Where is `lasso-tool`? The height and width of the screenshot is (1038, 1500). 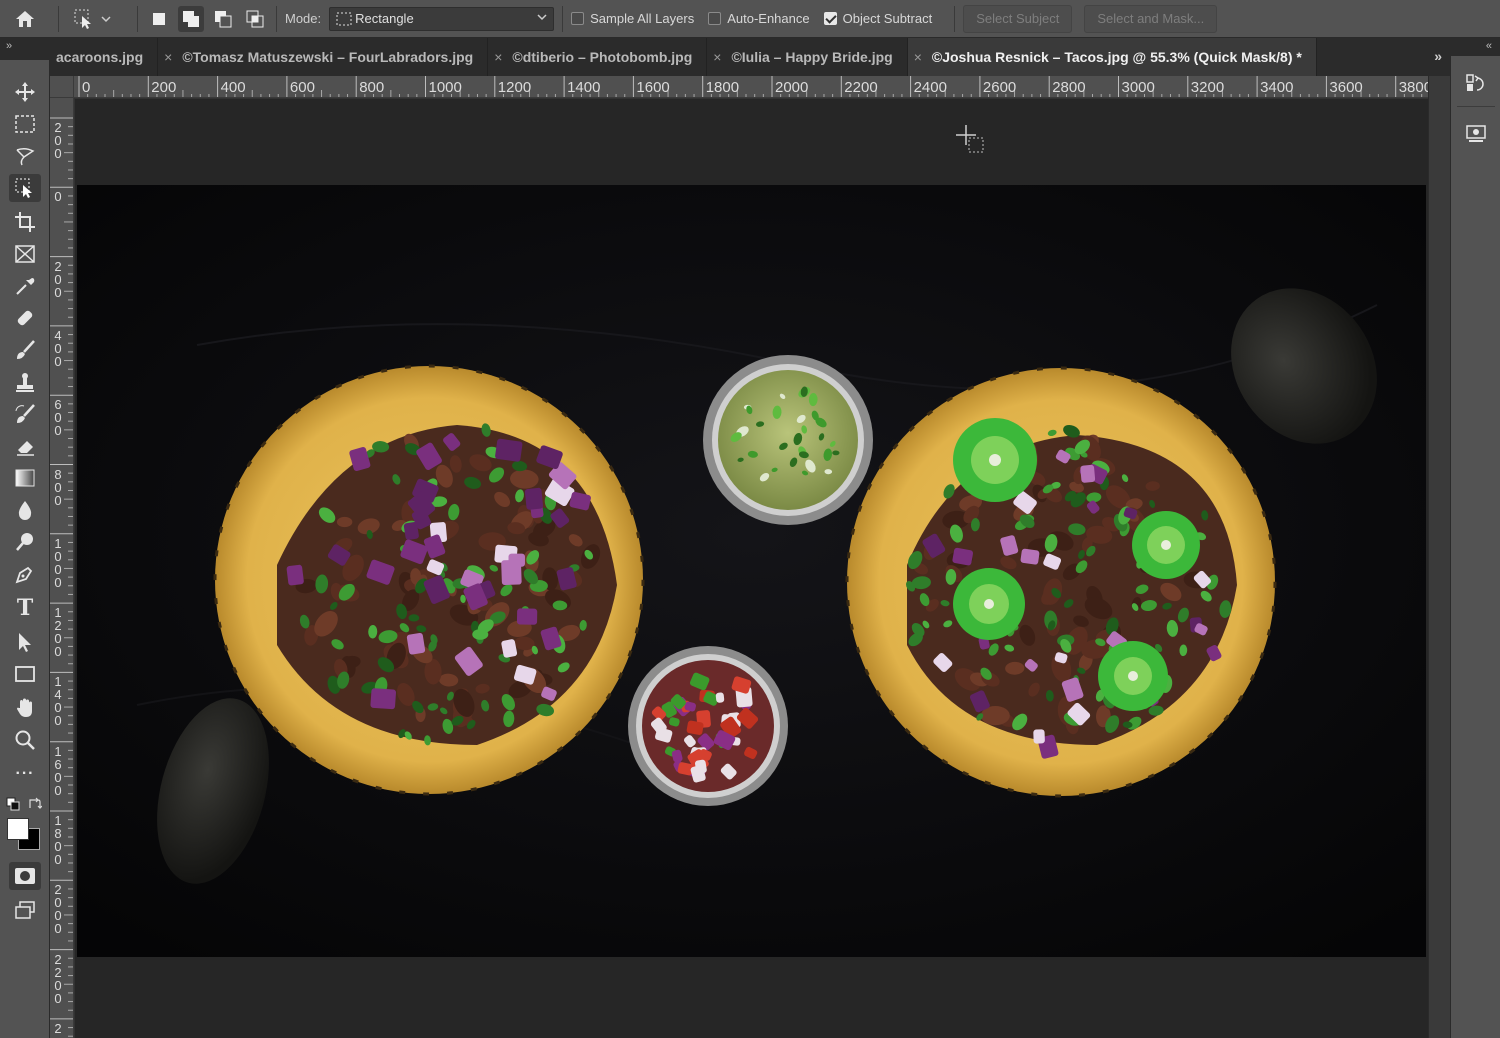 lasso-tool is located at coordinates (25, 156).